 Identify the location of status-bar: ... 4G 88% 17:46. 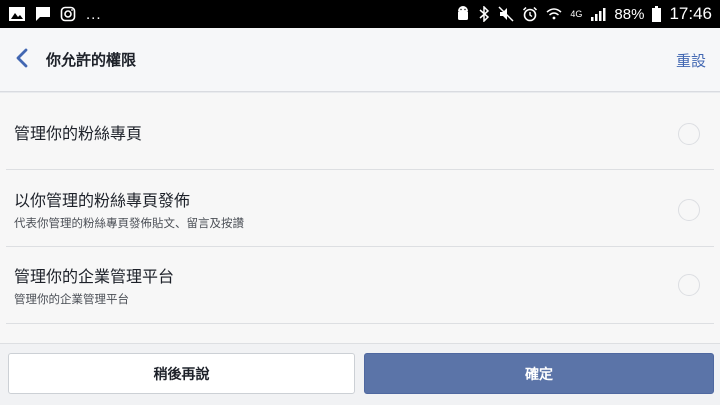
(360, 14).